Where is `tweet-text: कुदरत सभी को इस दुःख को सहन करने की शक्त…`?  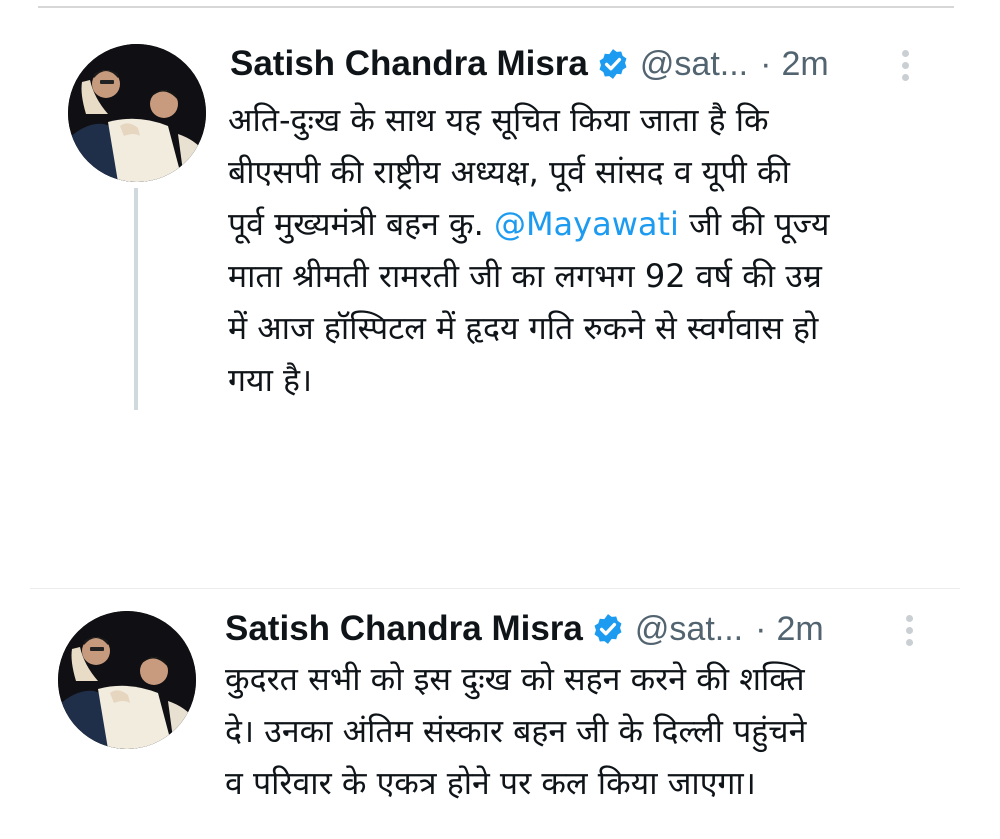 tweet-text: कुदरत सभी को इस दुःख को सहन करने की शक्त… is located at coordinates (575, 731).